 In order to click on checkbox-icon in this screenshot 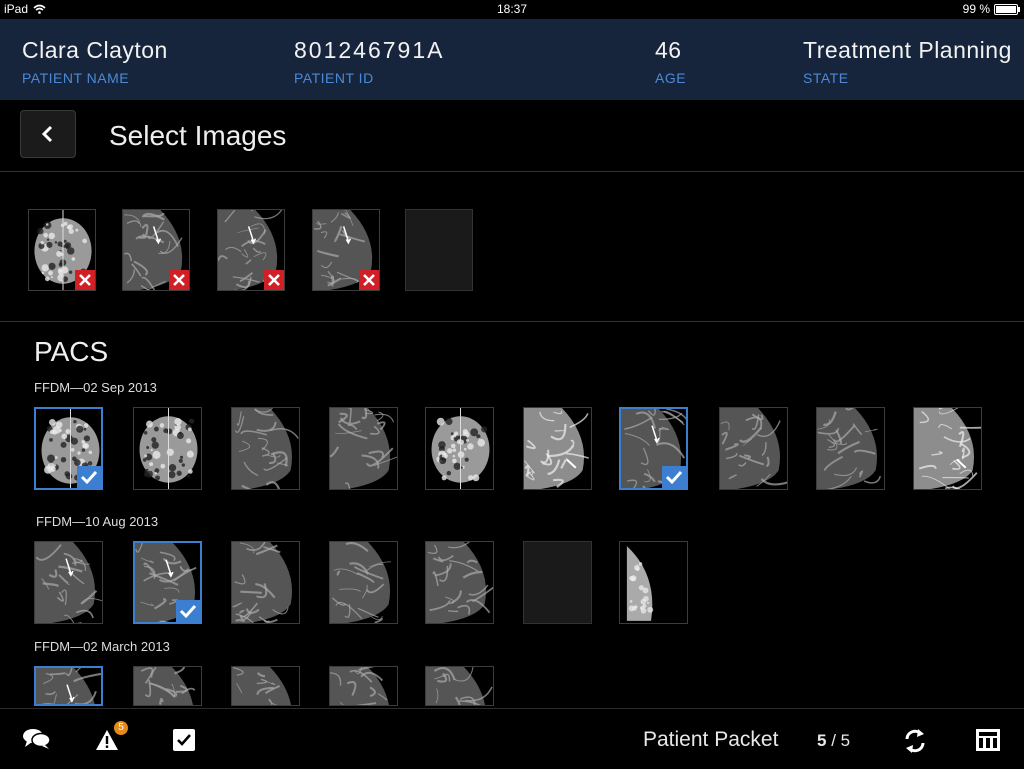, I will do `click(184, 740)`.